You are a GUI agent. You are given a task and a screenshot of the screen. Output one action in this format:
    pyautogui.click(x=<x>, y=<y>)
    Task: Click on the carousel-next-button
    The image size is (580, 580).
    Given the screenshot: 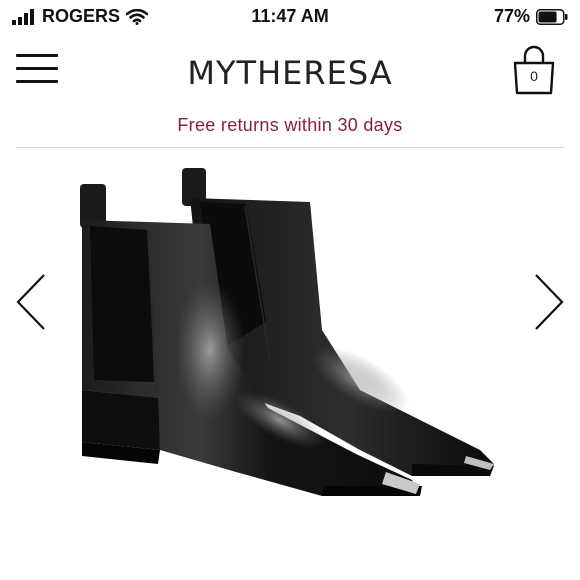 What is the action you would take?
    pyautogui.click(x=549, y=302)
    